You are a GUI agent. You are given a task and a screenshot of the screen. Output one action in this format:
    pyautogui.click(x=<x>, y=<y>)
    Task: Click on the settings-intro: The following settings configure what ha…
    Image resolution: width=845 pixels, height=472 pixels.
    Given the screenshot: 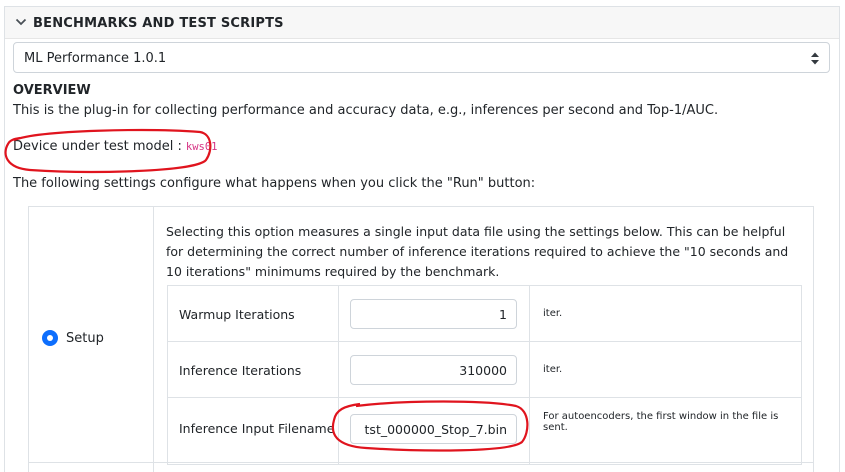 What is the action you would take?
    pyautogui.click(x=274, y=183)
    